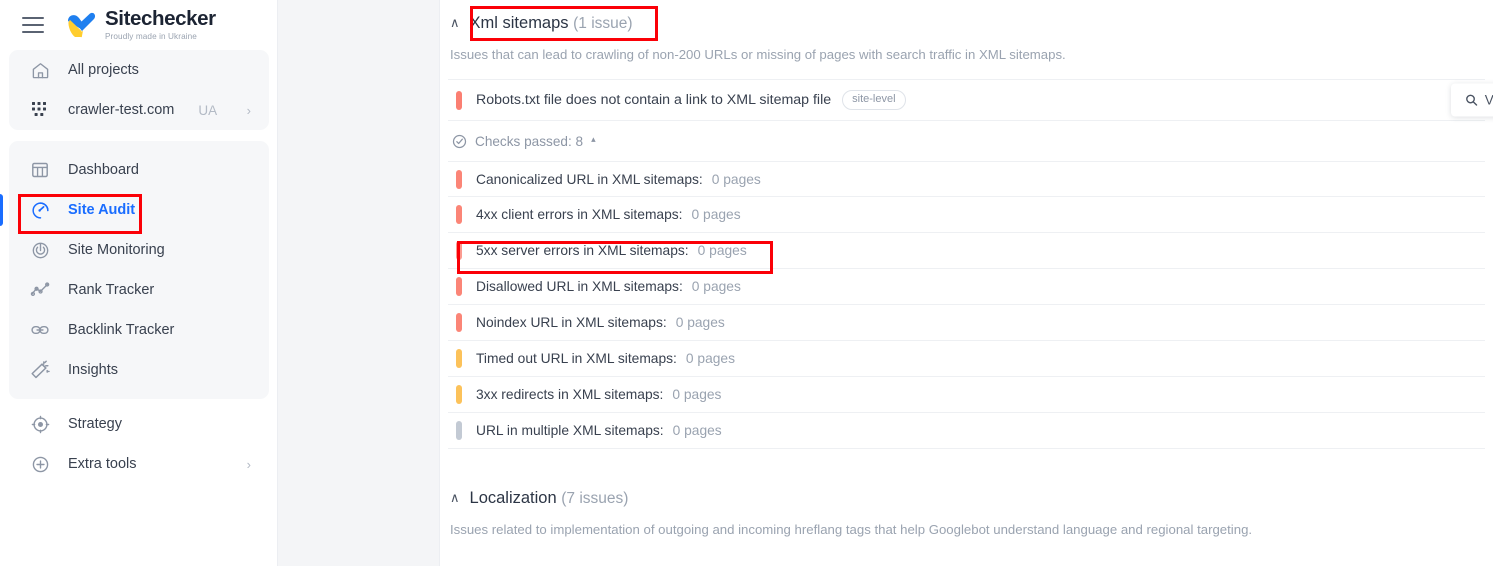 The height and width of the screenshot is (566, 1493). What do you see at coordinates (603, 23) in the screenshot?
I see `section-issue-count: (1 issue)` at bounding box center [603, 23].